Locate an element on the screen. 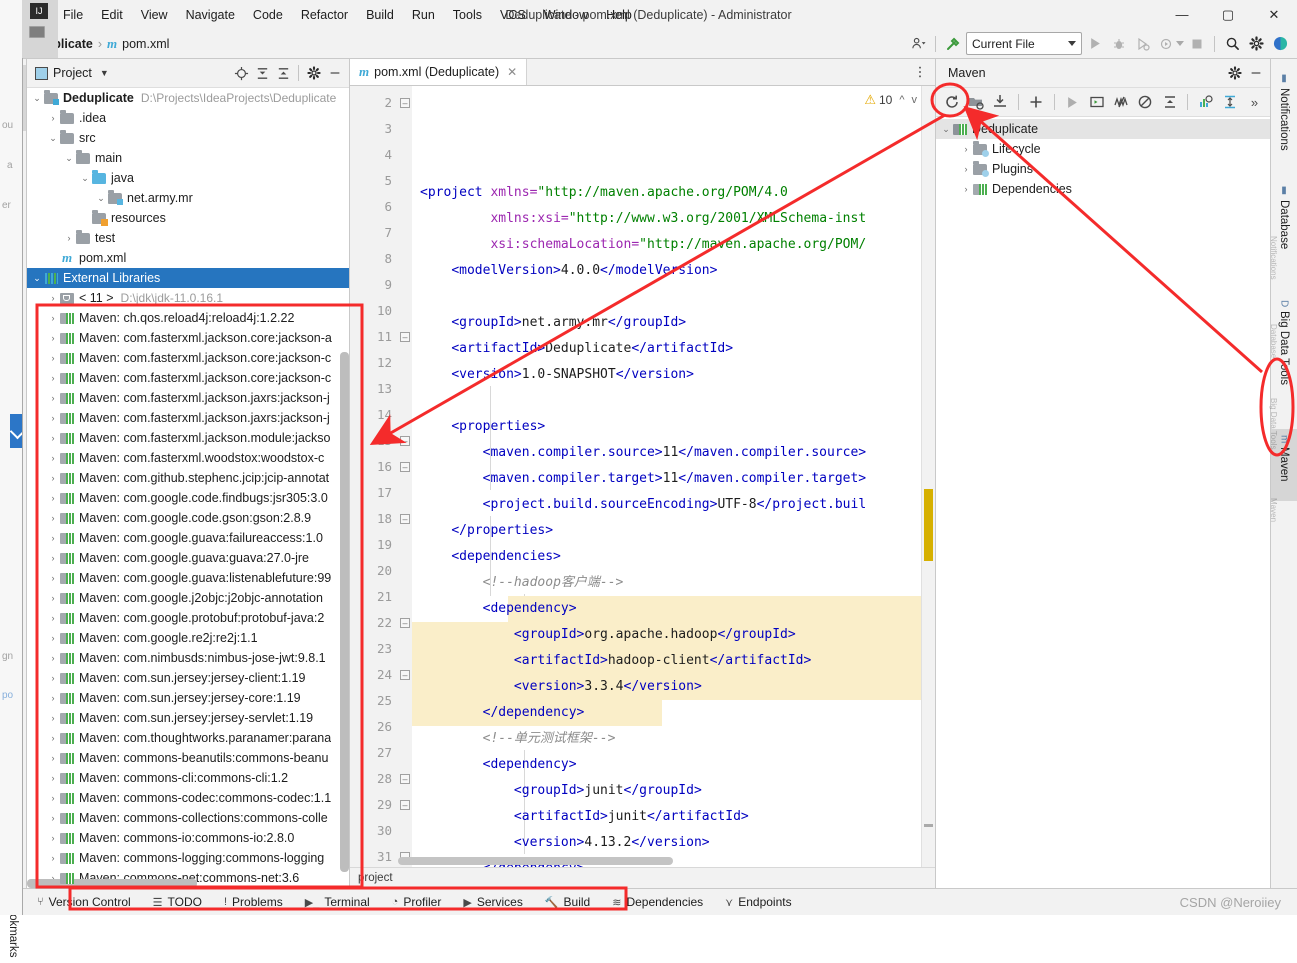  code-line: <artifactId>Deduplicate</artifactId> is located at coordinates (673, 349).